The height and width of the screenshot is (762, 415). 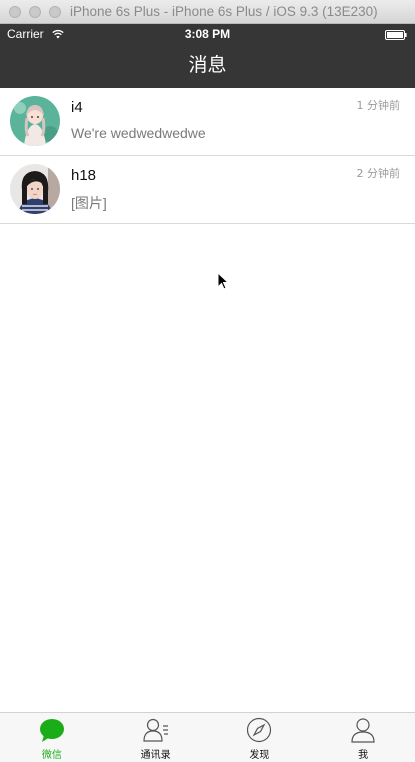 I want to click on close-window-button, so click(x=15, y=12).